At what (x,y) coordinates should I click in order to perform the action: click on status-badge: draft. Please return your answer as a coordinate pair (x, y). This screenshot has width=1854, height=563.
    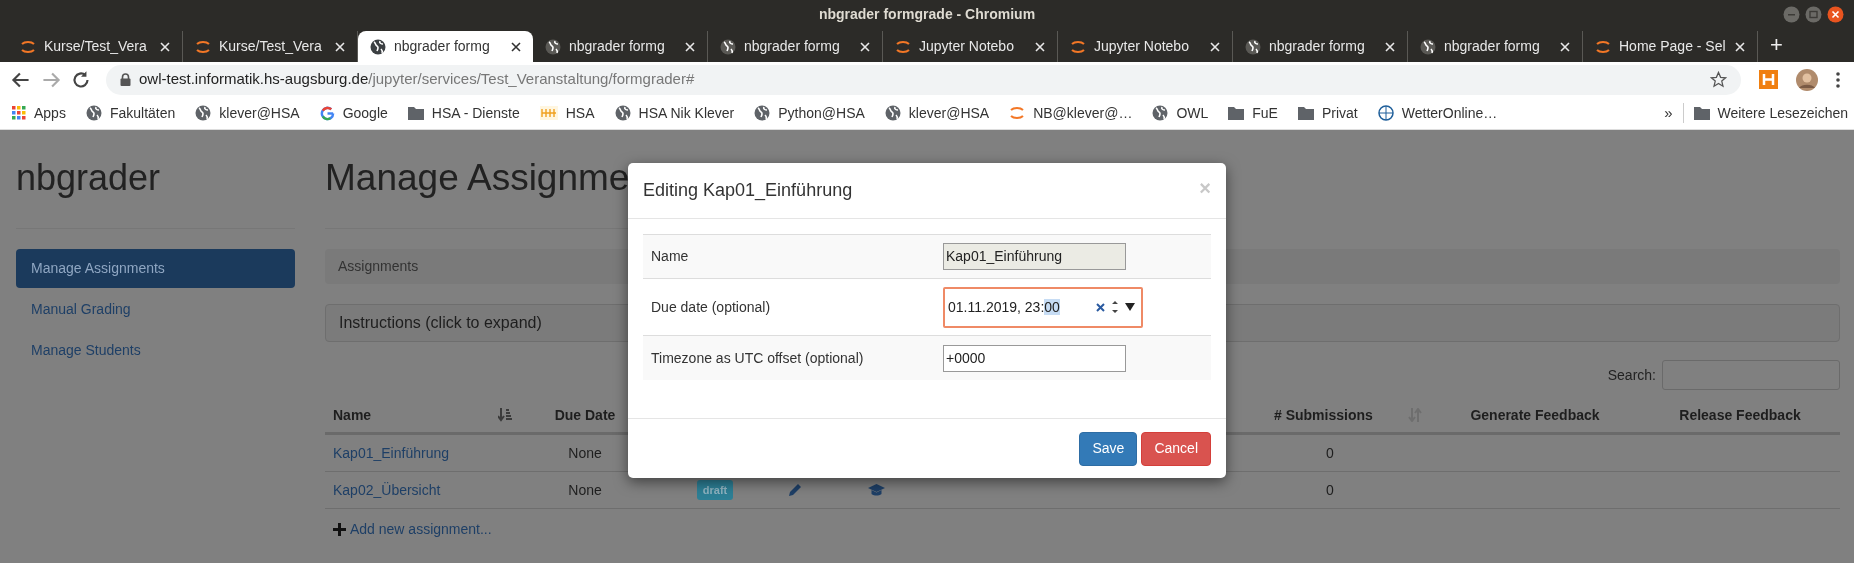
    Looking at the image, I should click on (715, 490).